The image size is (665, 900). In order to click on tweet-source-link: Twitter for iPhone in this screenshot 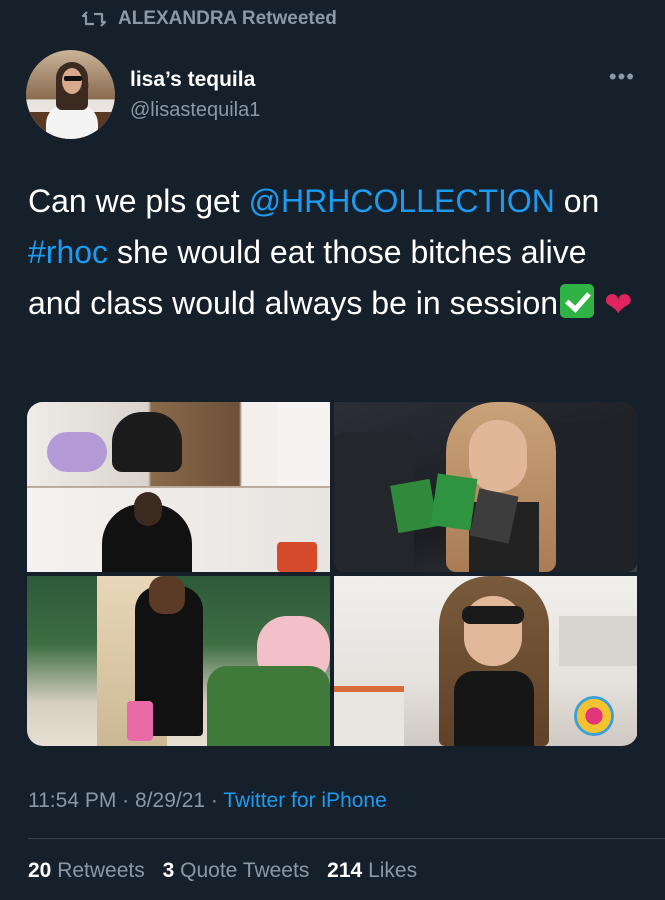, I will do `click(304, 800)`.